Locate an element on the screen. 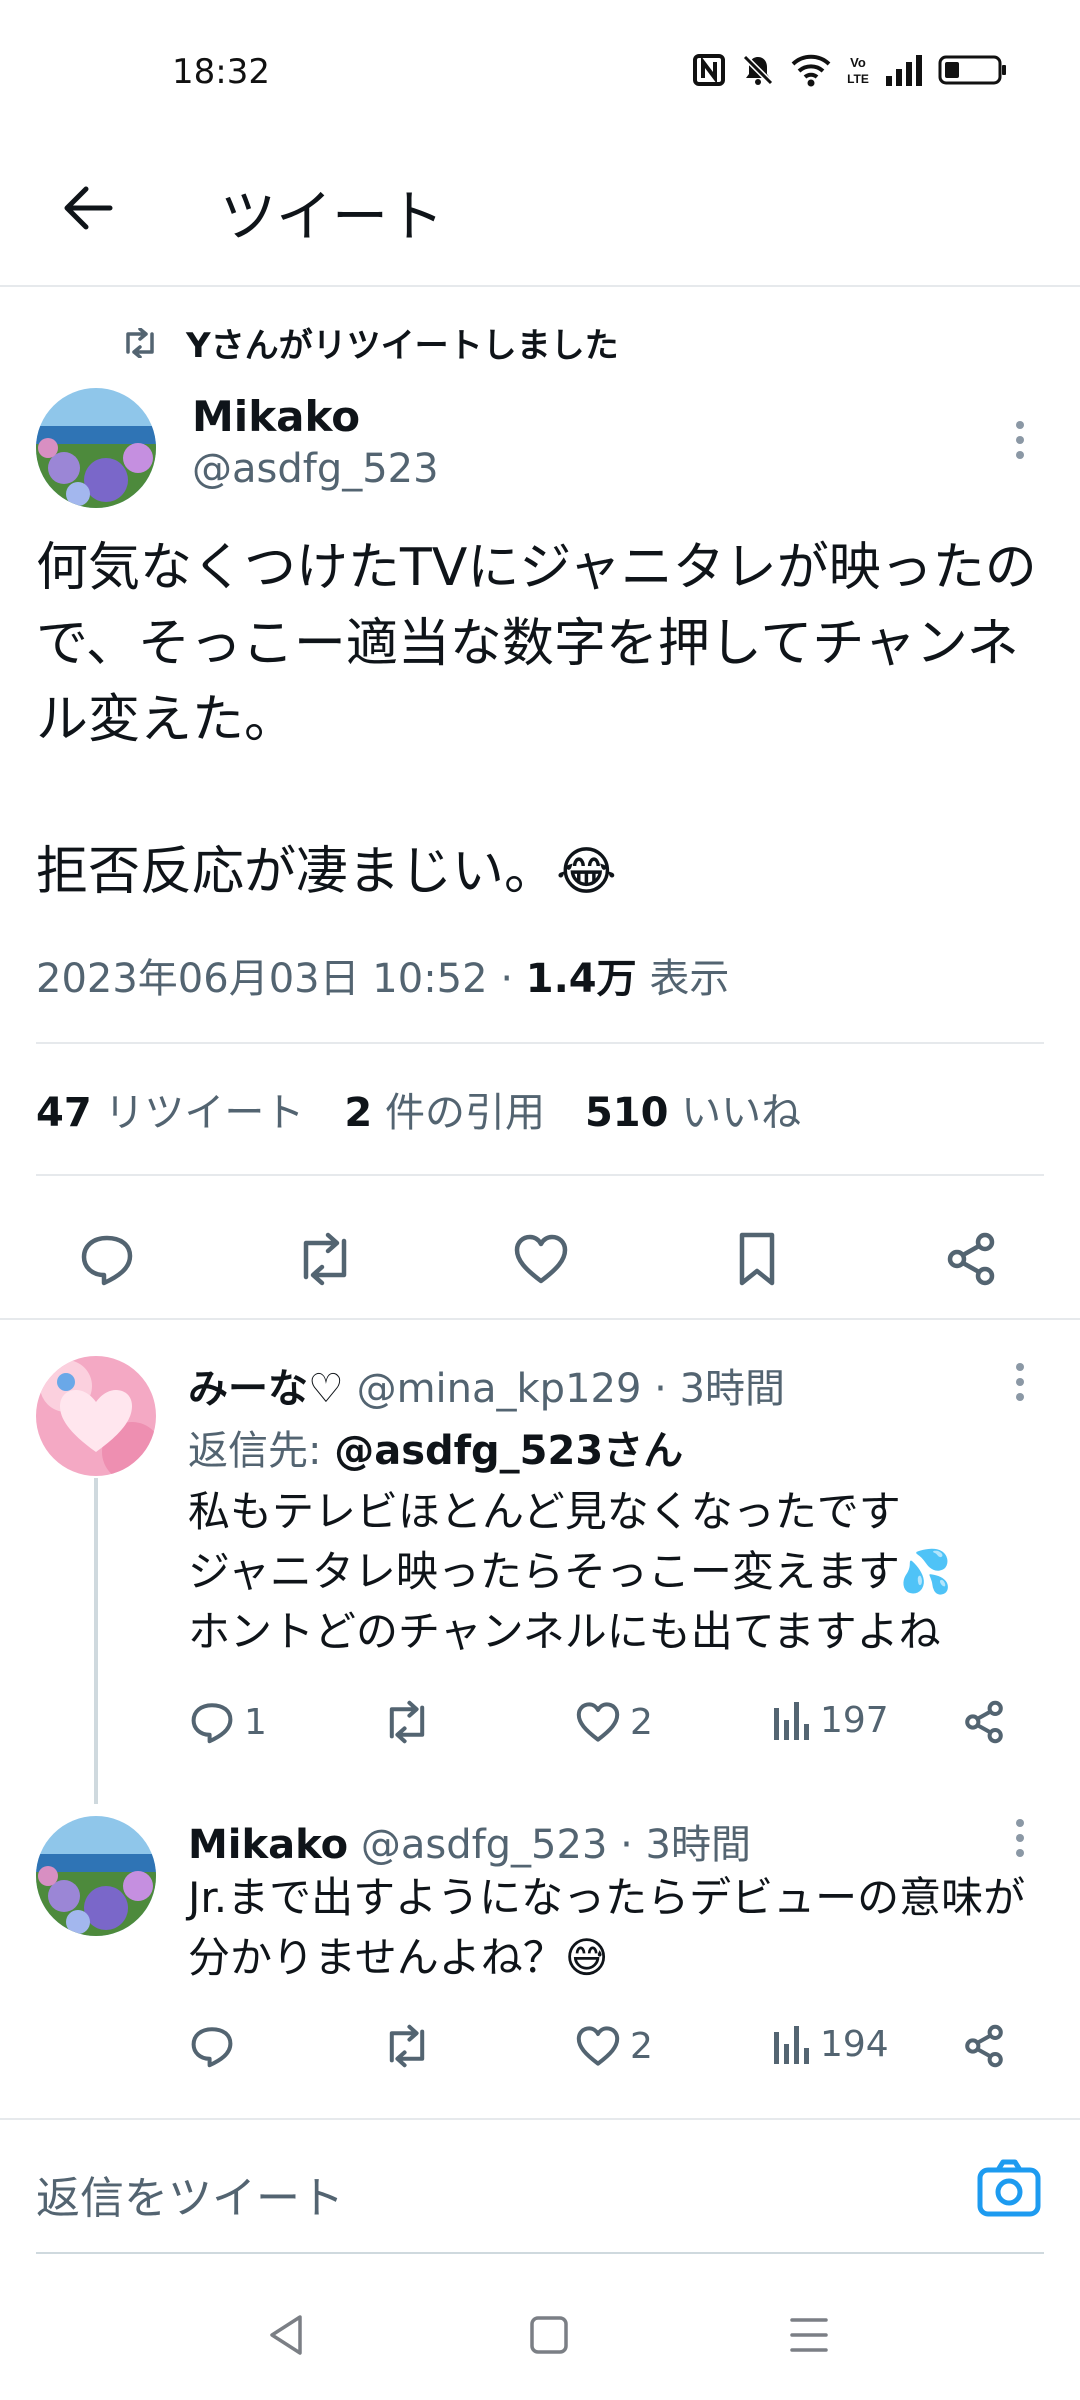  retweet-label: Yさんがリツイートしました is located at coordinates (402, 346).